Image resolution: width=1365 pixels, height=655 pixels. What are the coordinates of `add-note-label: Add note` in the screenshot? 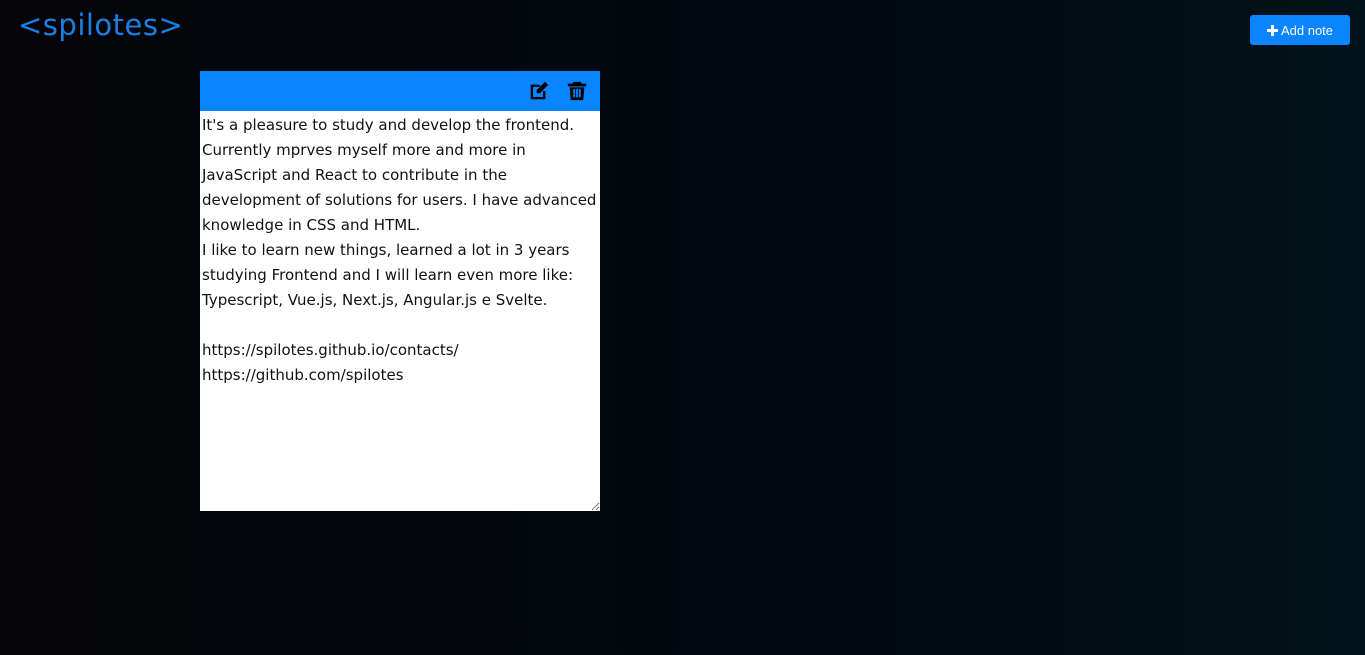 It's located at (1307, 30).